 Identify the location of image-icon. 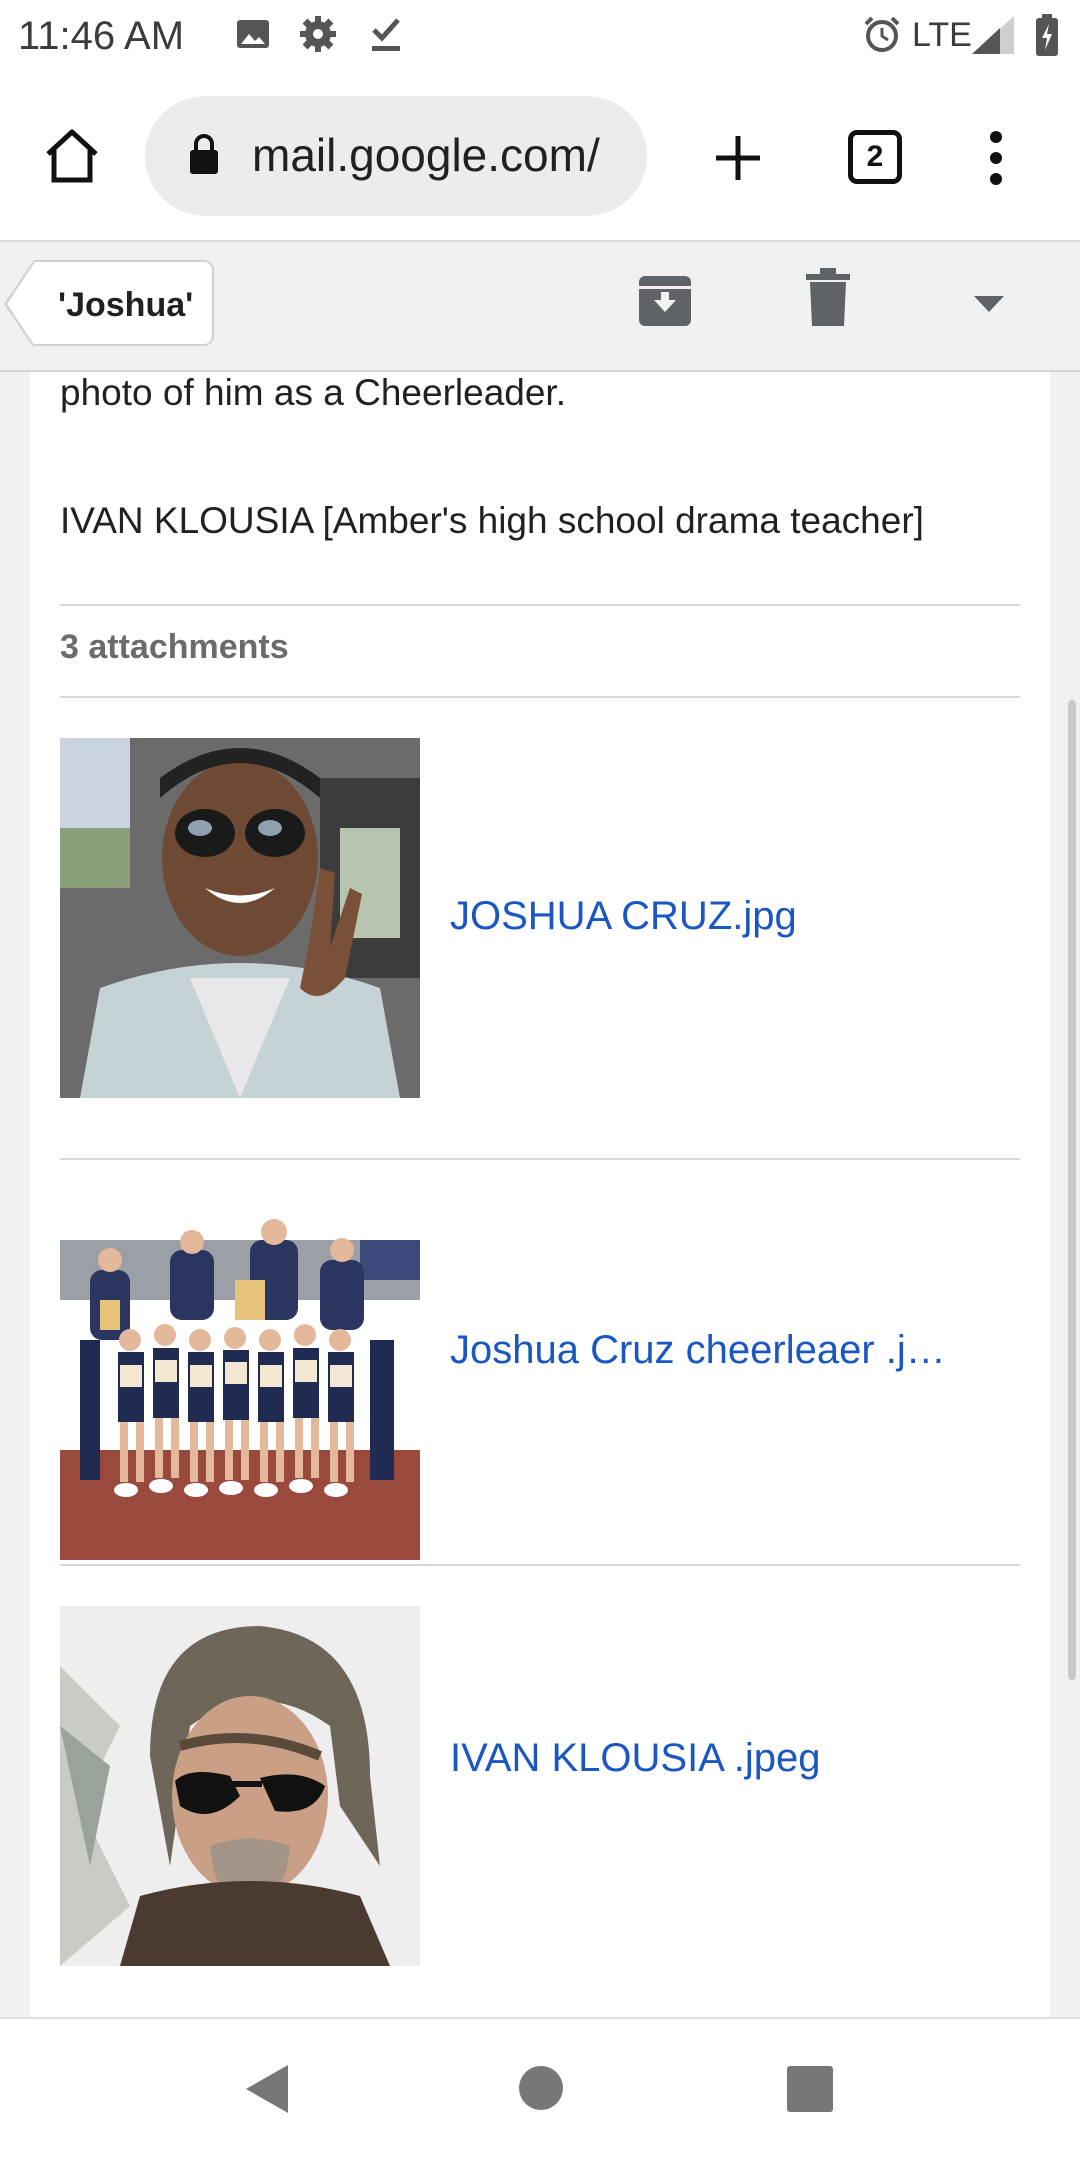
(253, 36).